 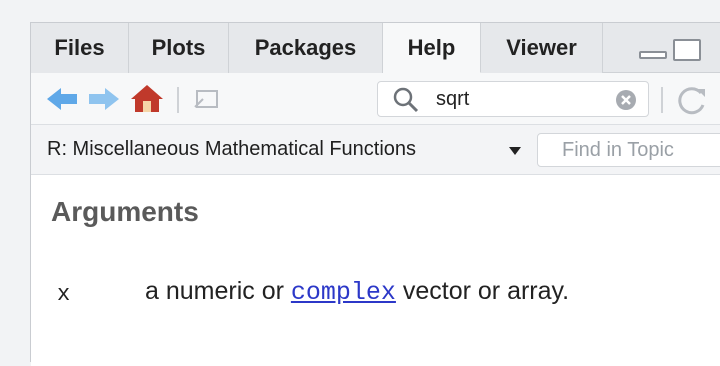 I want to click on refresh-icon, so click(x=693, y=100).